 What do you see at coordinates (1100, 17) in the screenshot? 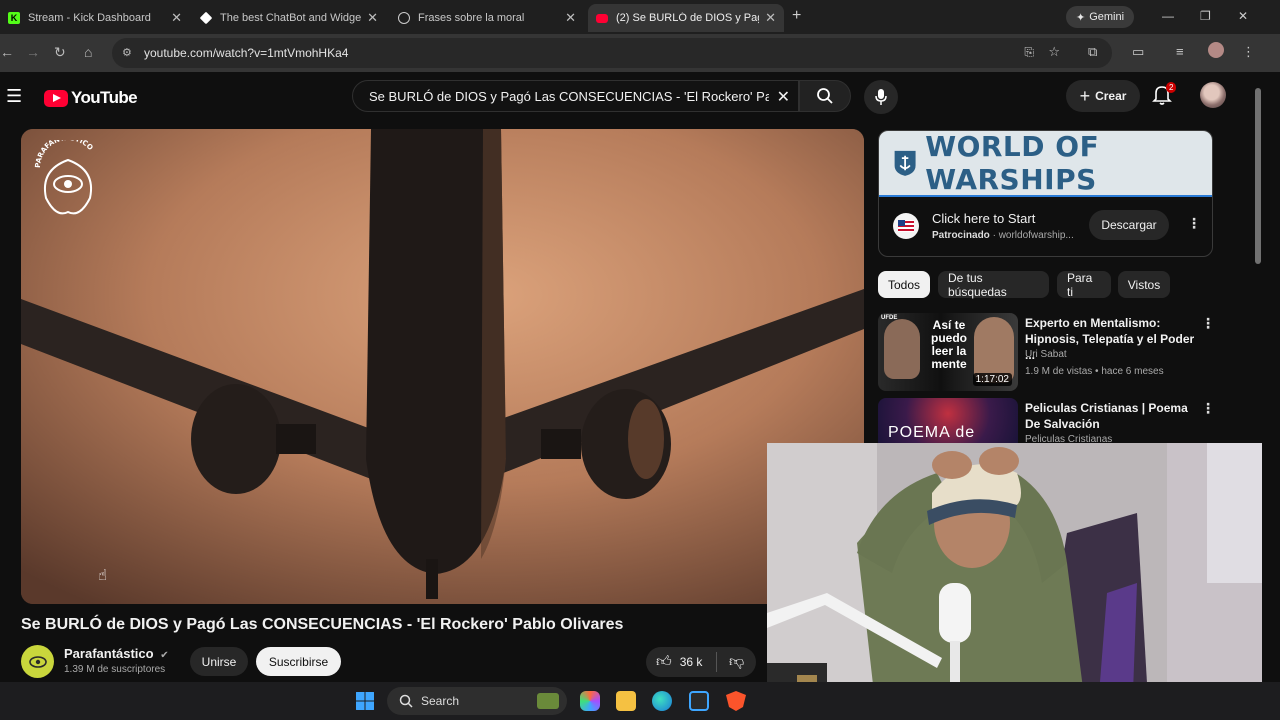
I see `gemini-button: ✦ Gemini` at bounding box center [1100, 17].